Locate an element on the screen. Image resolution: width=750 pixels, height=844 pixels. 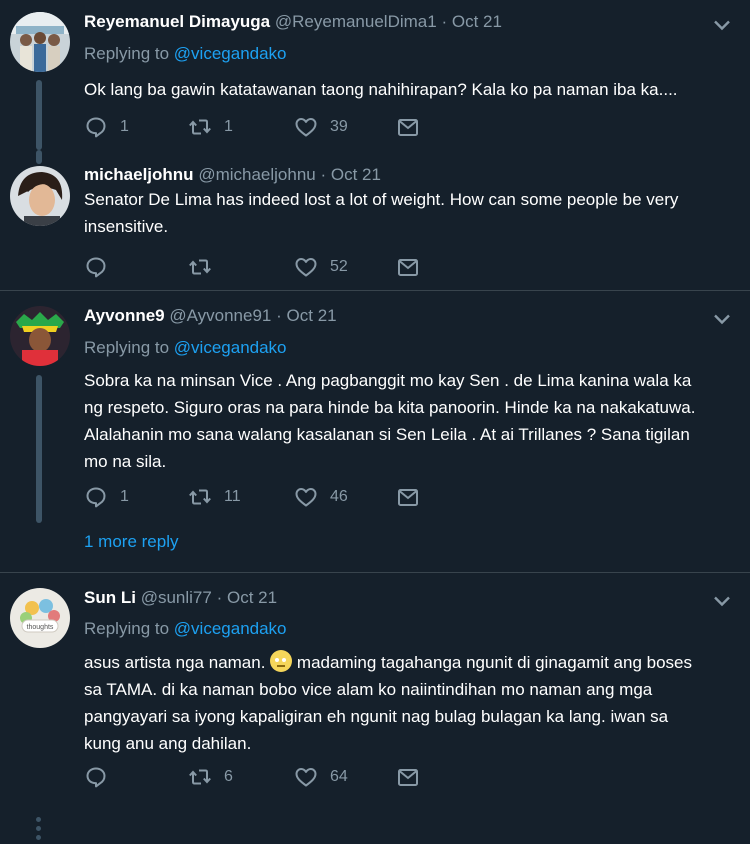
user-name: Ayvonne9 is located at coordinates (124, 315).